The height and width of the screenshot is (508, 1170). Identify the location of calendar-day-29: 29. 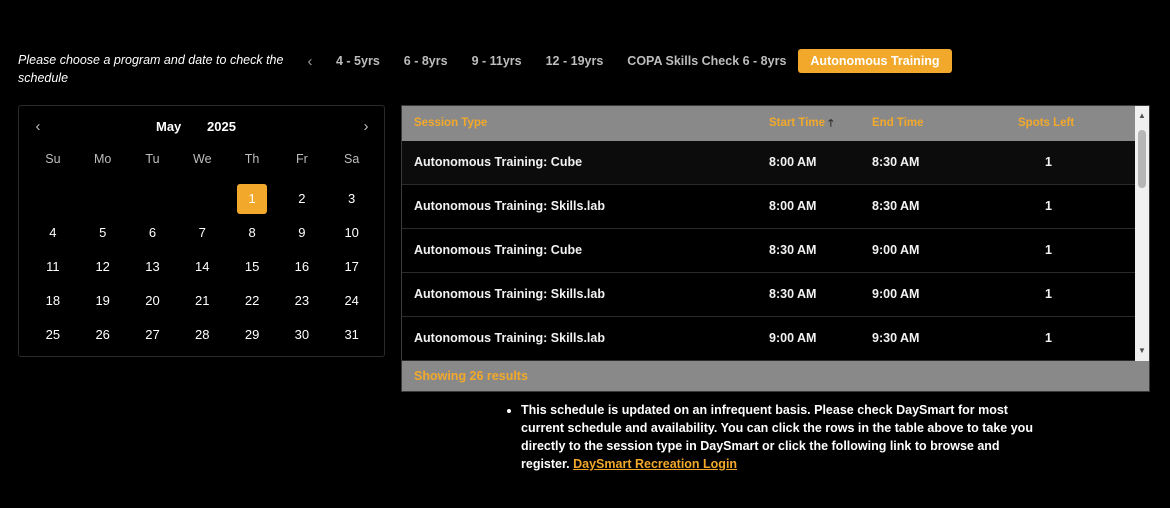
(252, 335).